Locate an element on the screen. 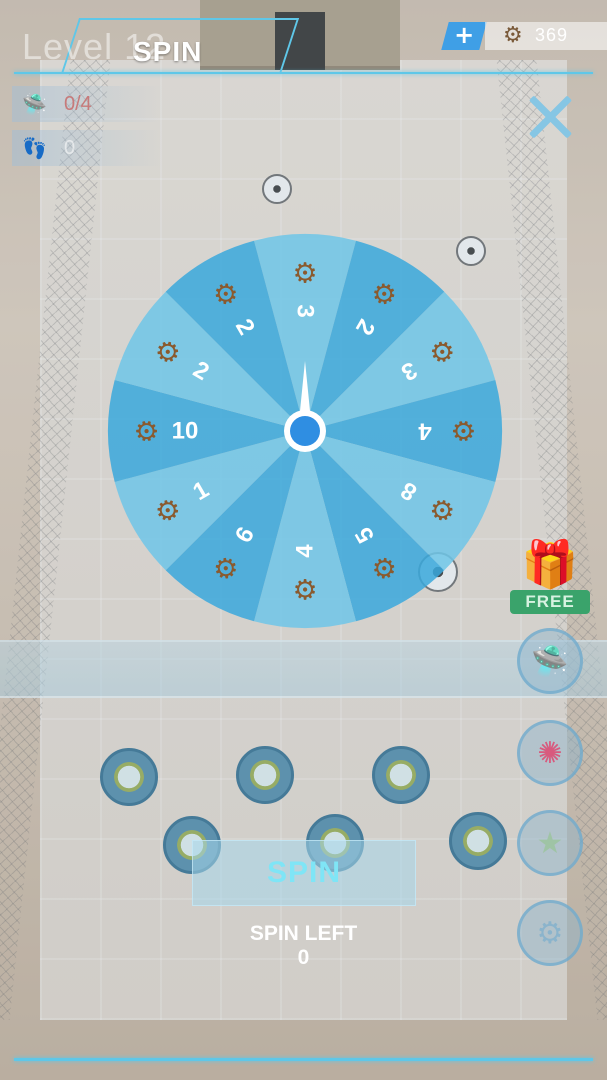  spin-button: SPIN is located at coordinates (304, 873).